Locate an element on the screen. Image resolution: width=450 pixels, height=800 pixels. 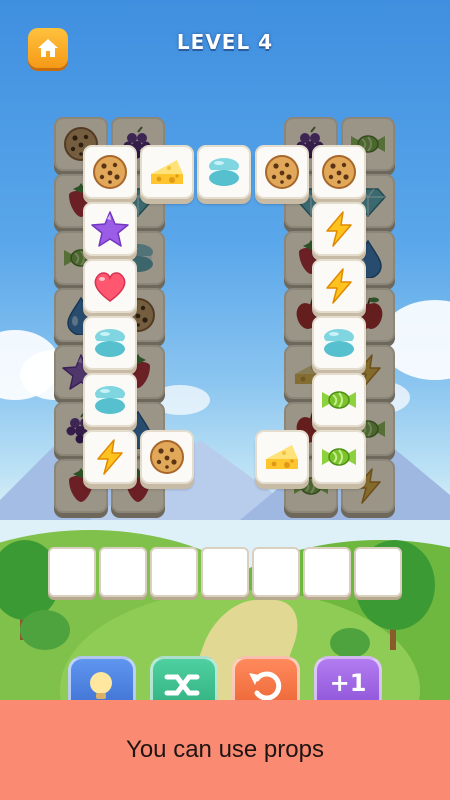
add-slot-icon: +1 is located at coordinates (348, 683).